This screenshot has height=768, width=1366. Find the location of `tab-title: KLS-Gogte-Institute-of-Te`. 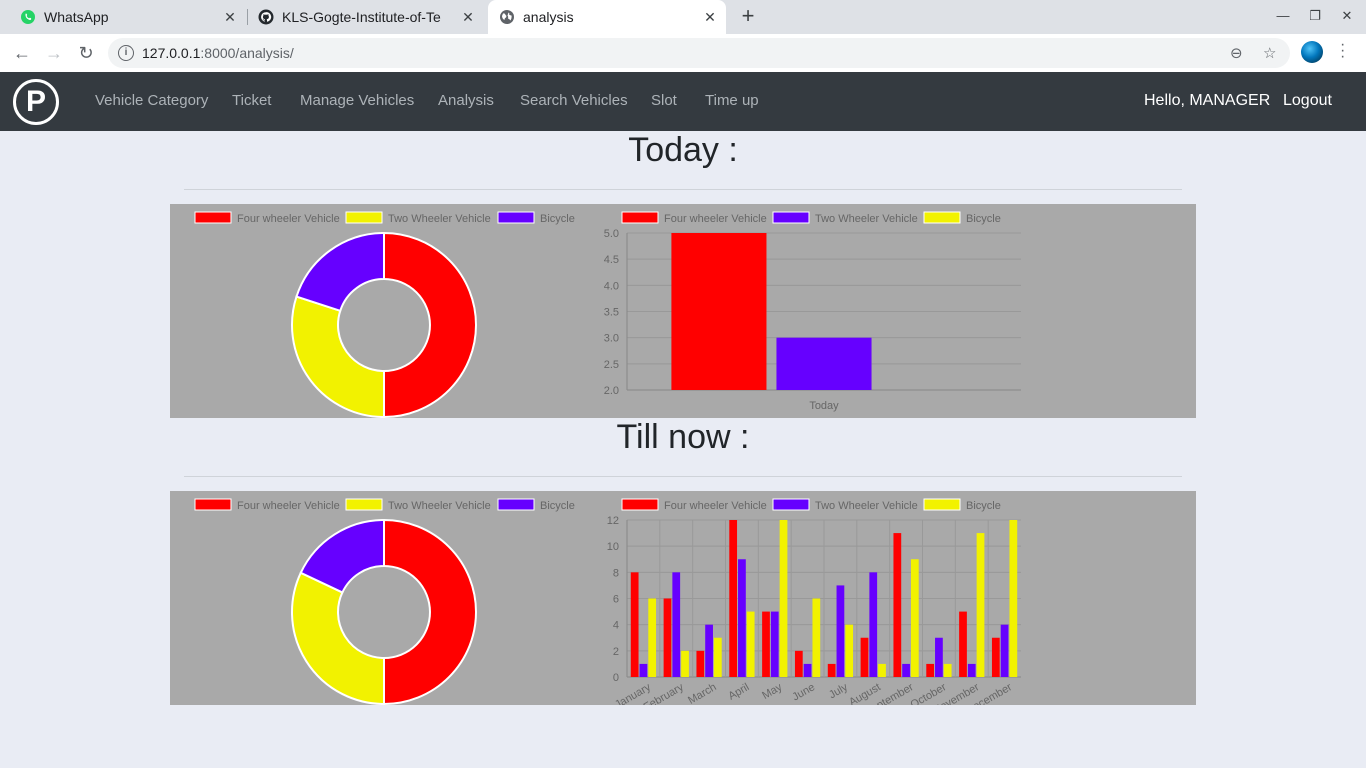

tab-title: KLS-Gogte-Institute-of-Te is located at coordinates (361, 17).